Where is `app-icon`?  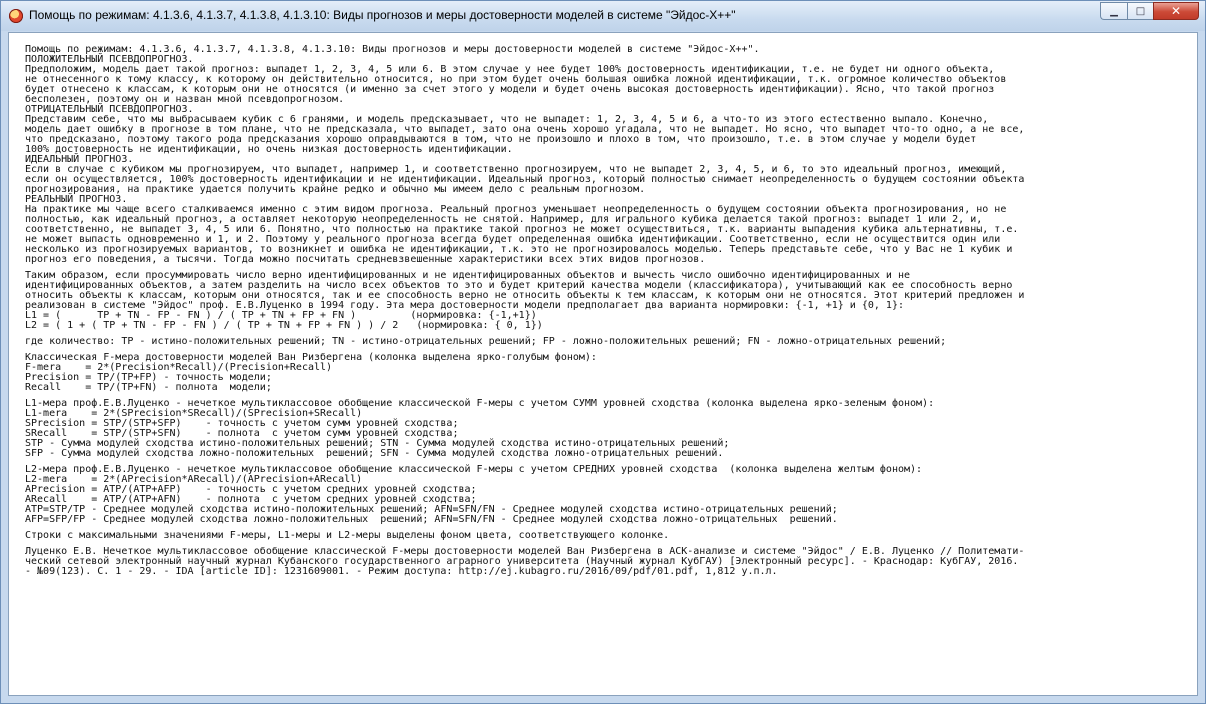 app-icon is located at coordinates (16, 16).